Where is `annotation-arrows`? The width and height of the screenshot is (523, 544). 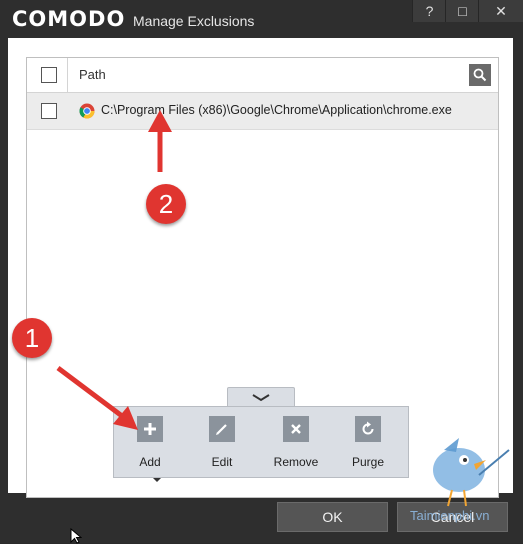
annotation-arrows is located at coordinates (114, 270).